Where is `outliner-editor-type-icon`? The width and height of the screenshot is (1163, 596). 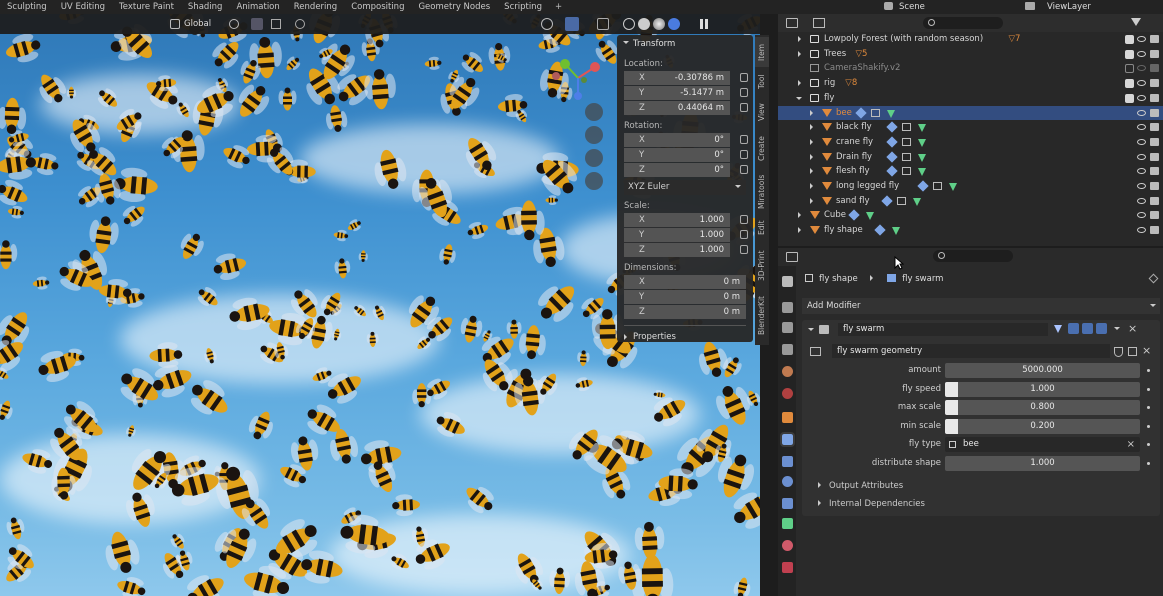 outliner-editor-type-icon is located at coordinates (792, 23).